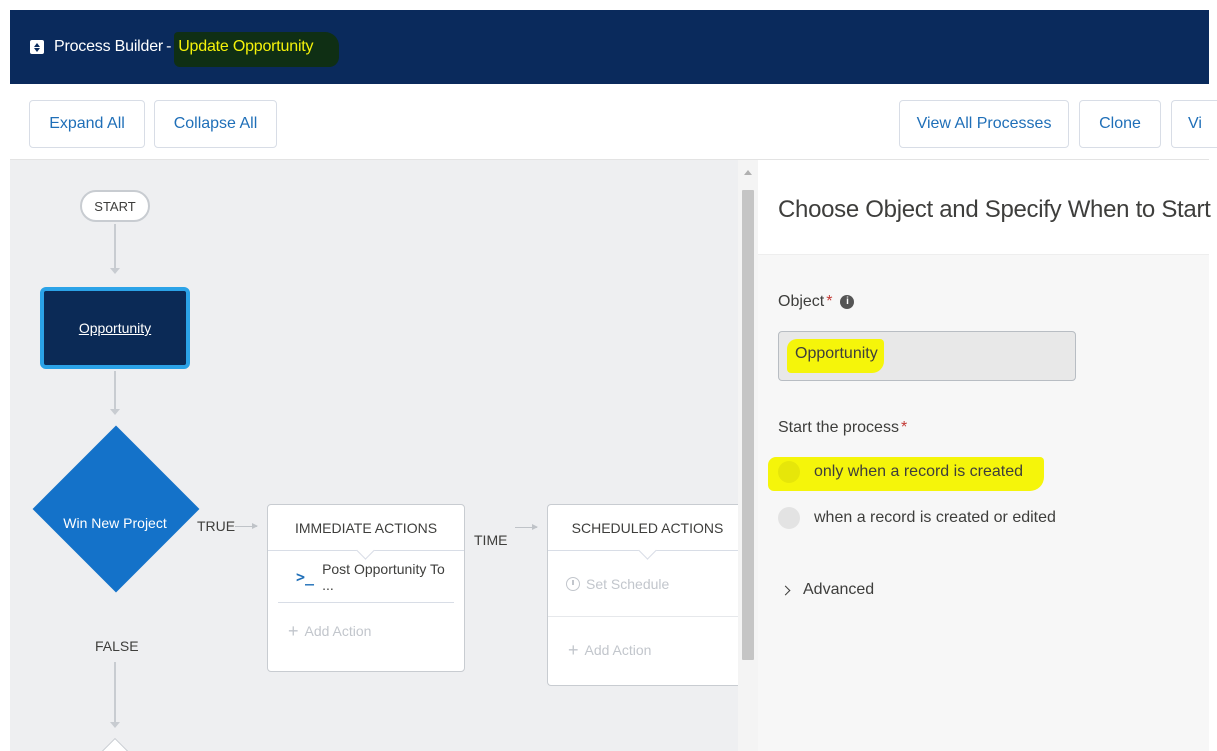 This screenshot has height=751, width=1217. Describe the element at coordinates (1194, 124) in the screenshot. I see `view-button: Vi` at that location.